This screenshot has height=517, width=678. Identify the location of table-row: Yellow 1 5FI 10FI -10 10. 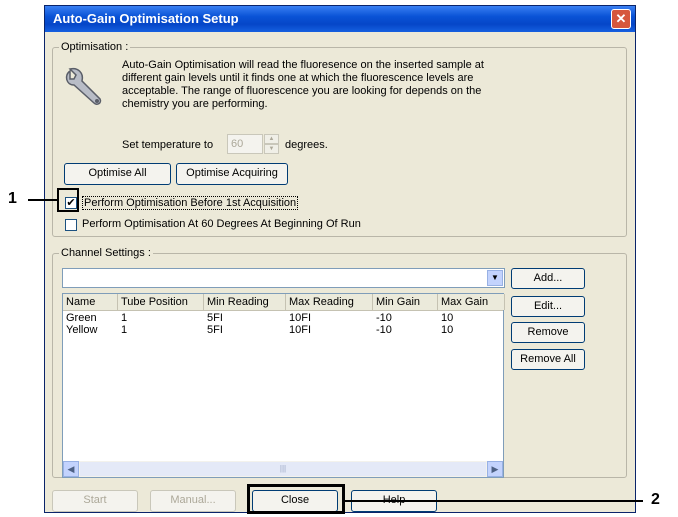
(283, 330).